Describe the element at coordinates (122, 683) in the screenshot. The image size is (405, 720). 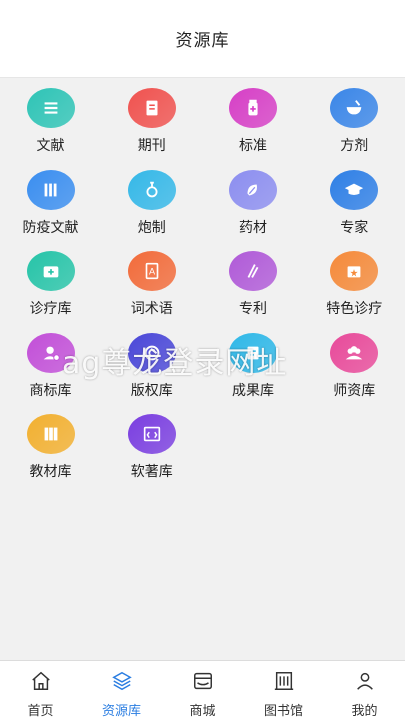
I see `layers-icon` at that location.